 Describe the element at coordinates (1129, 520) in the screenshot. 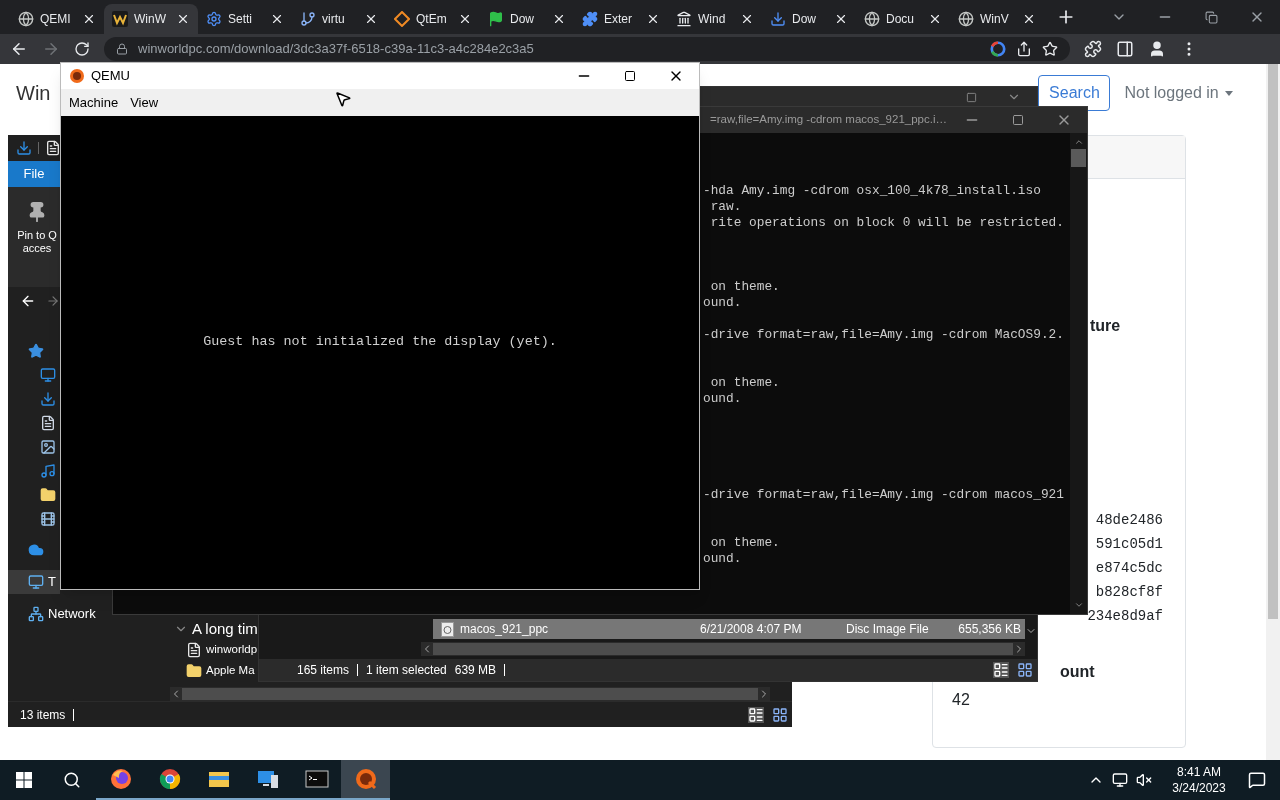

I see `hash-text: 48de2486` at that location.